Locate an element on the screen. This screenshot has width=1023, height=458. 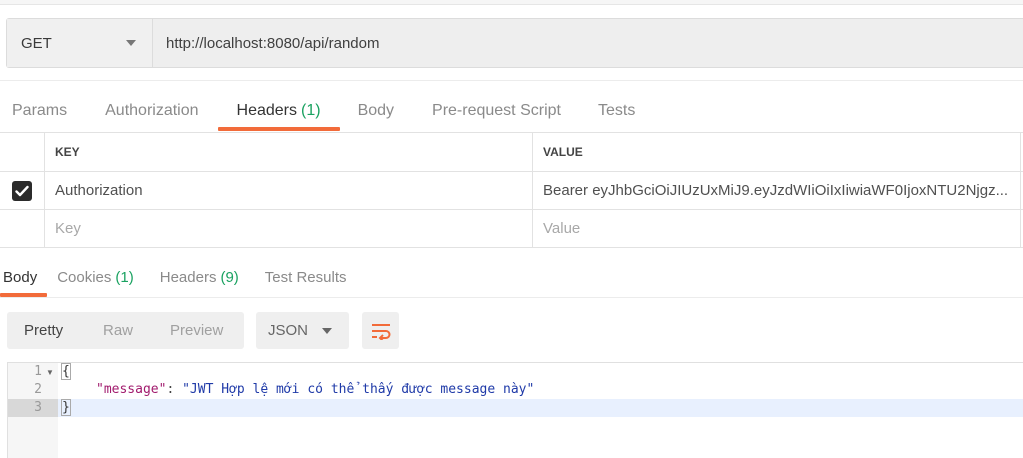
row-checkbox-cell is located at coordinates (22, 190).